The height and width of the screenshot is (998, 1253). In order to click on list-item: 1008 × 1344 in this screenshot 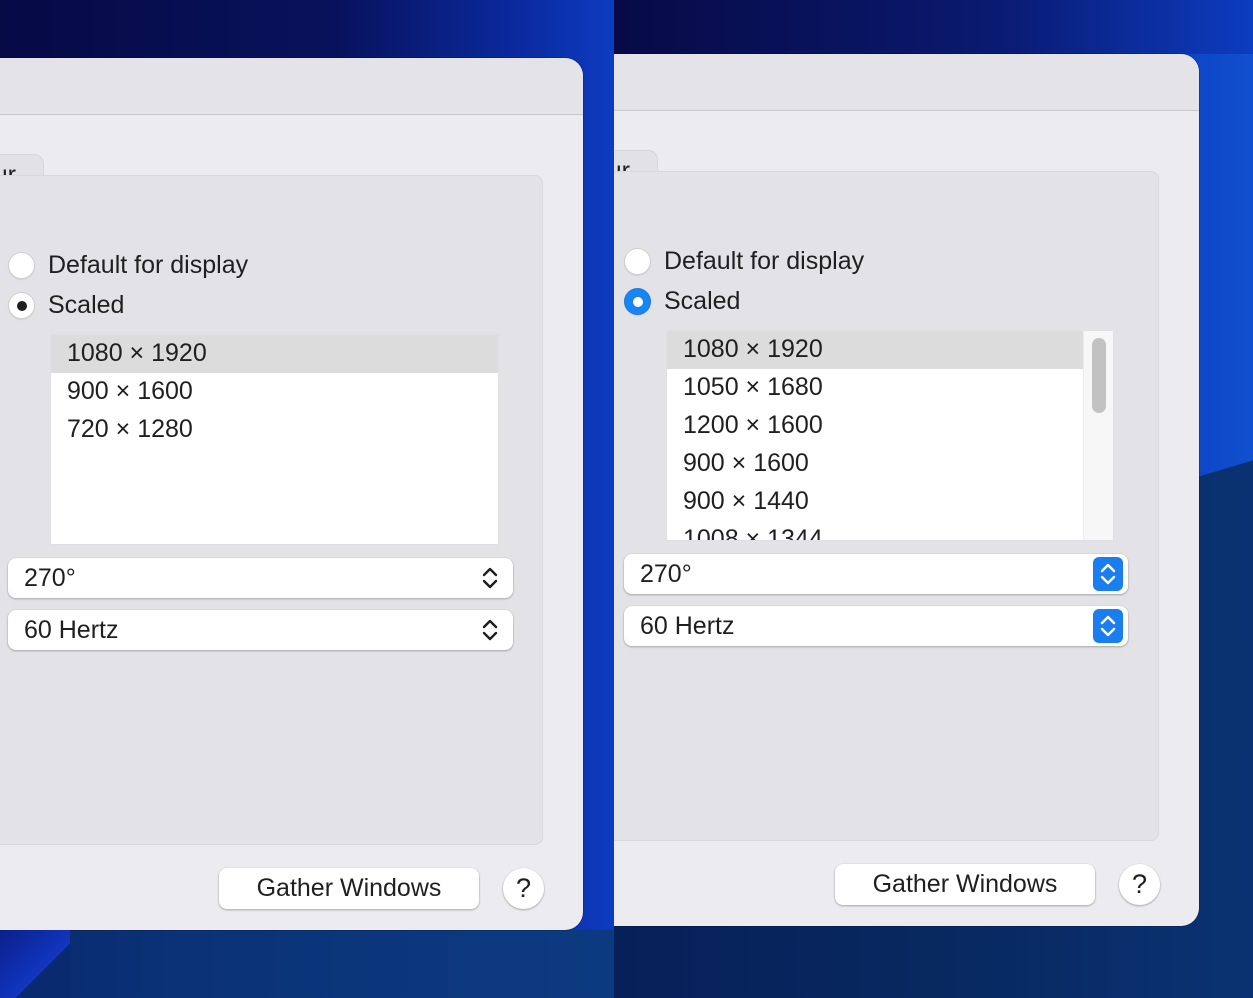, I will do `click(876, 530)`.